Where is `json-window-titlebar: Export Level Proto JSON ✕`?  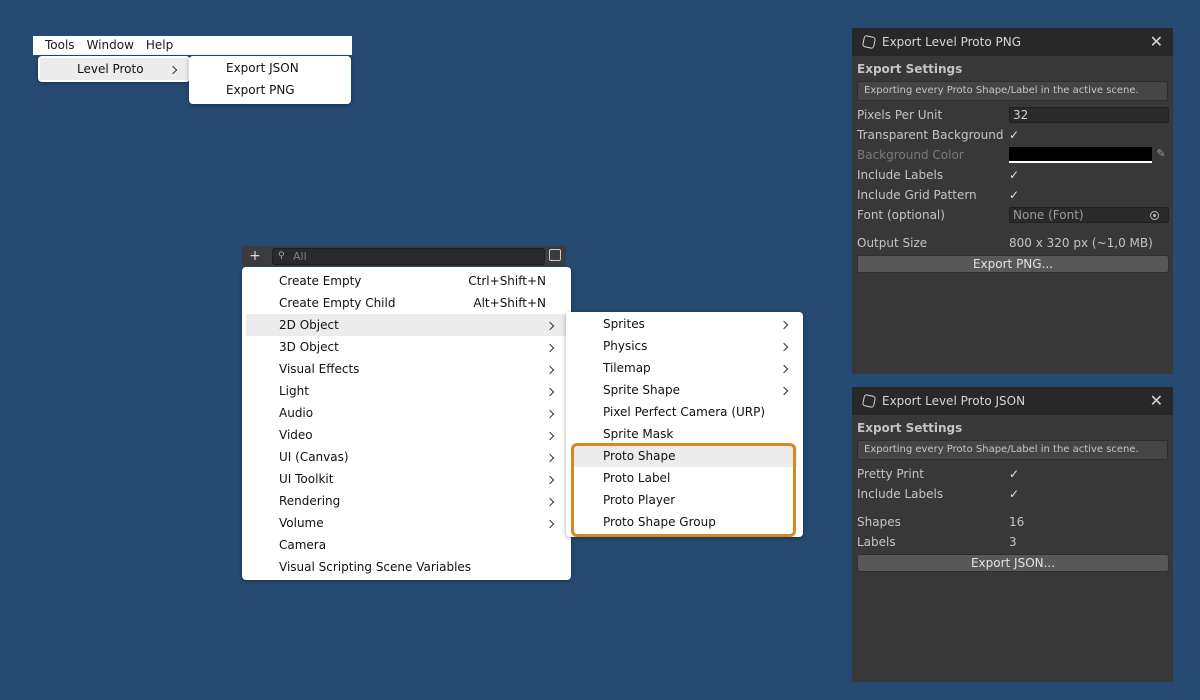 json-window-titlebar: Export Level Proto JSON ✕ is located at coordinates (1012, 401).